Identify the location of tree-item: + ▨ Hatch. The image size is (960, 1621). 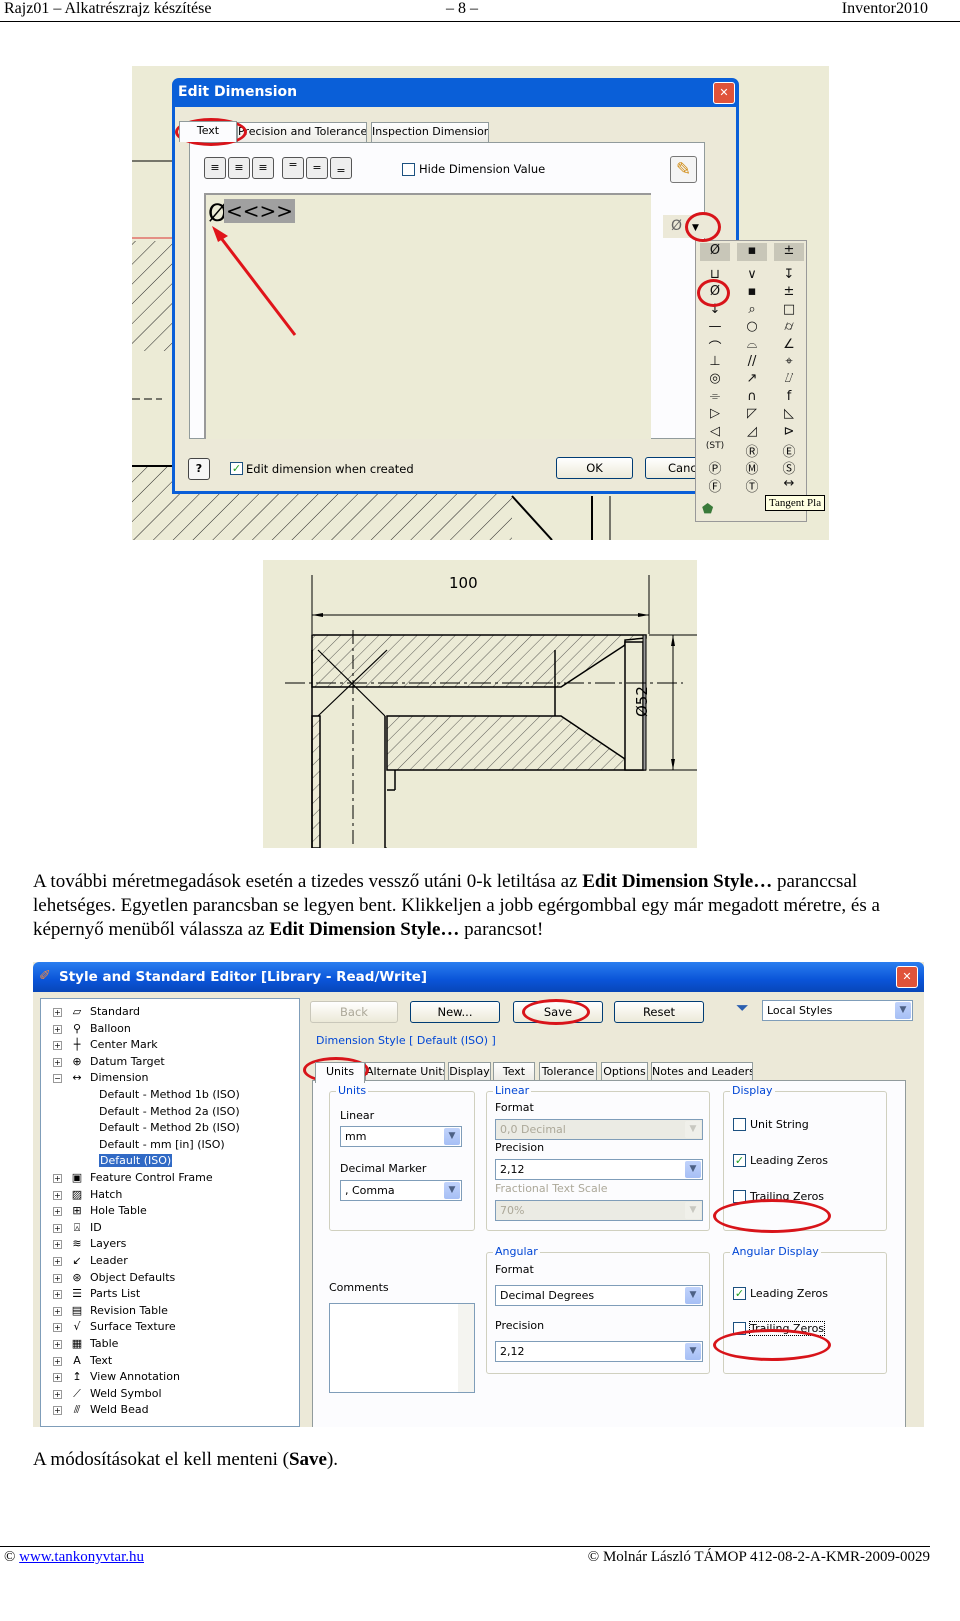
(87, 1194).